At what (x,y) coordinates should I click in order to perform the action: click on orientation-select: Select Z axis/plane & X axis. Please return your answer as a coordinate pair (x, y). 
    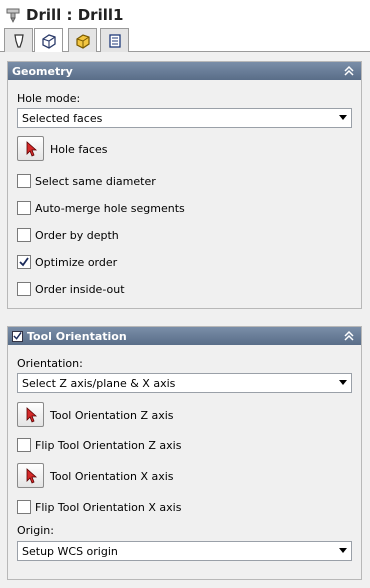
    Looking at the image, I should click on (184, 383).